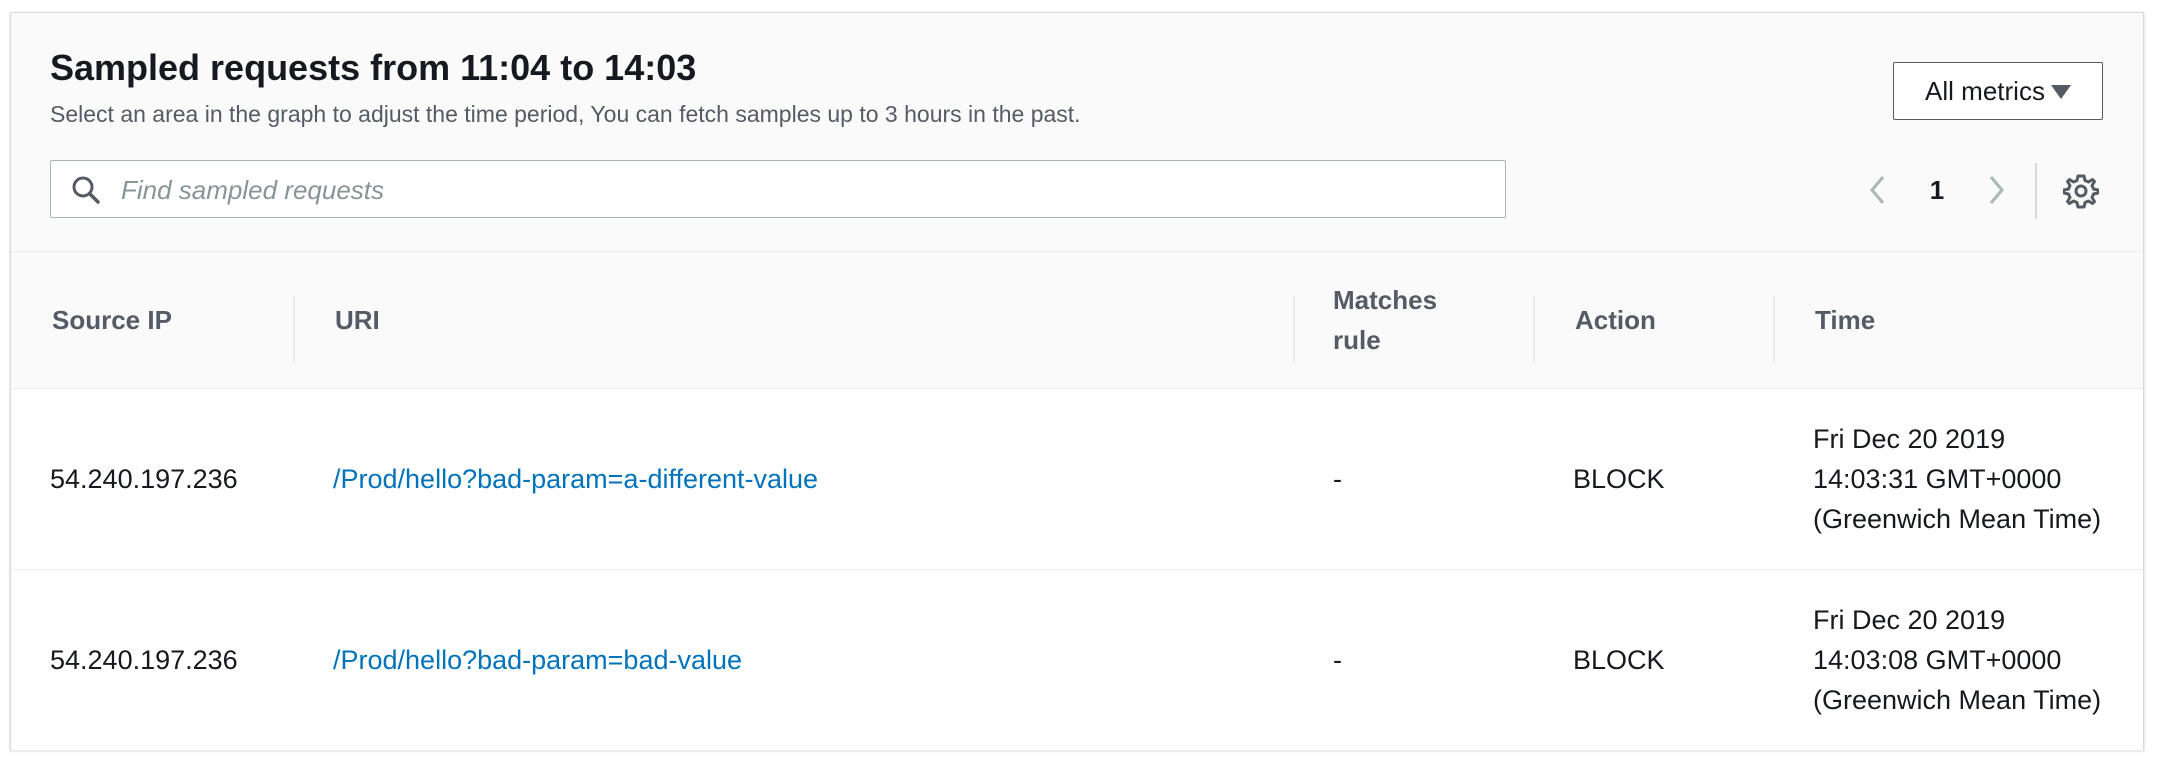  I want to click on previous-page-button, so click(1878, 190).